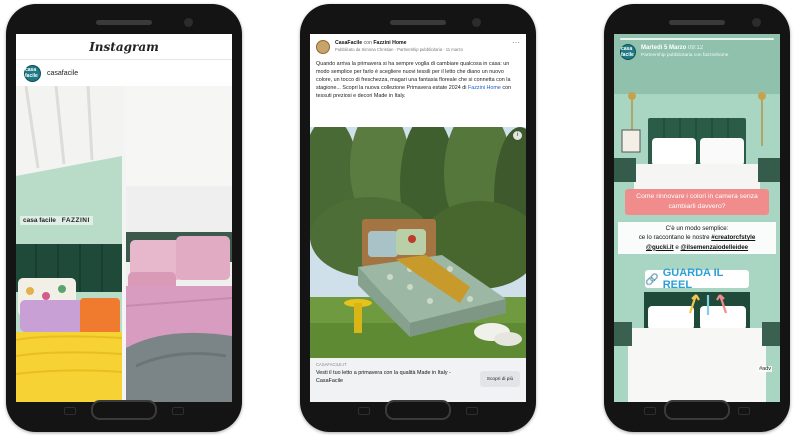  Describe the element at coordinates (500, 379) in the screenshot. I see `learn-more-button: Scopri di più` at that location.